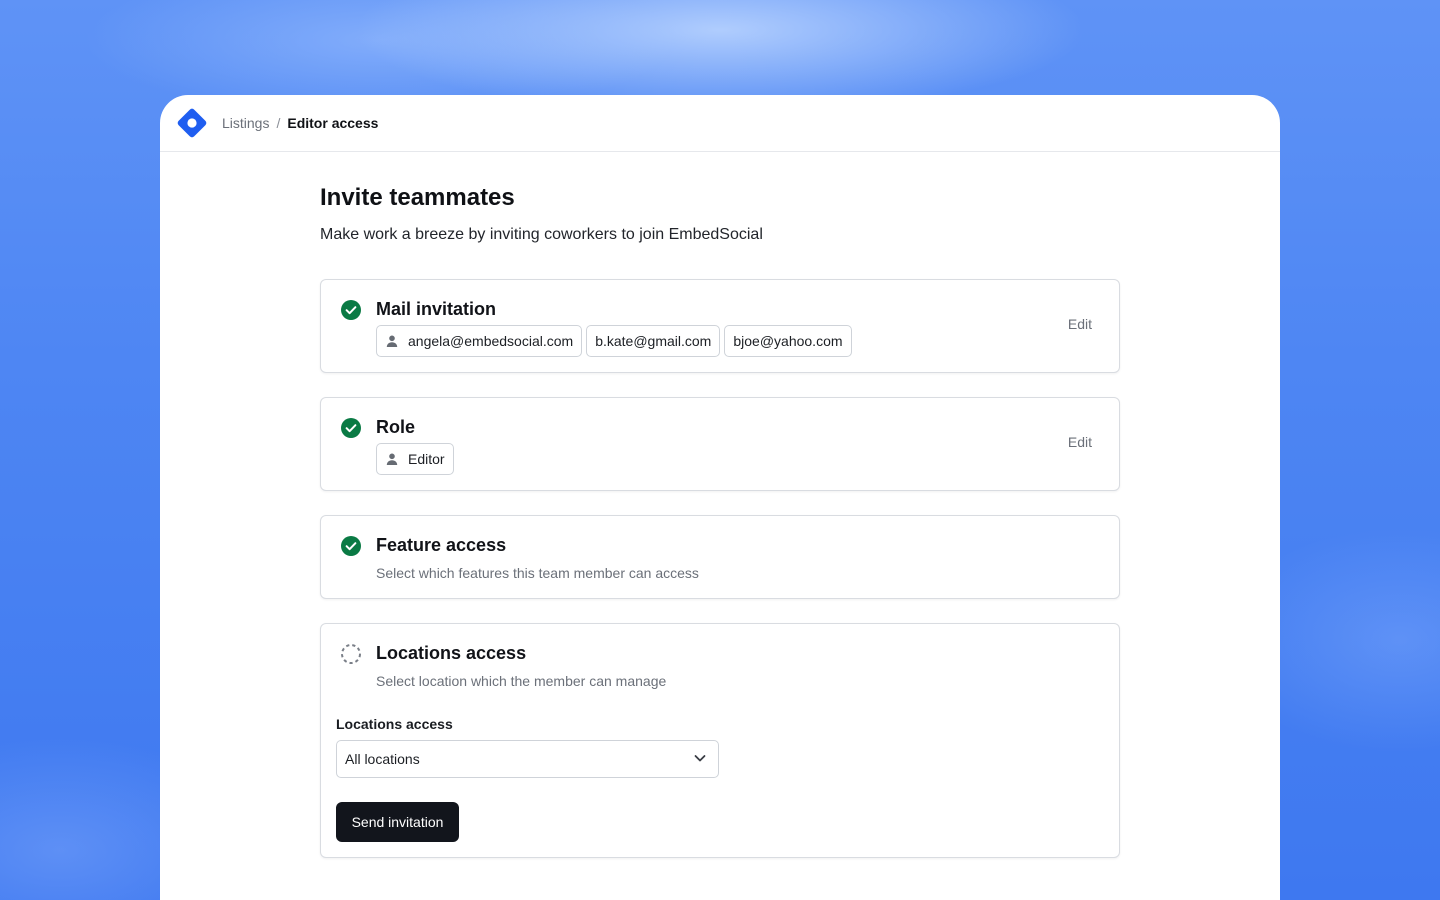  I want to click on breadcrumb: Listings / Editor access, so click(300, 123).